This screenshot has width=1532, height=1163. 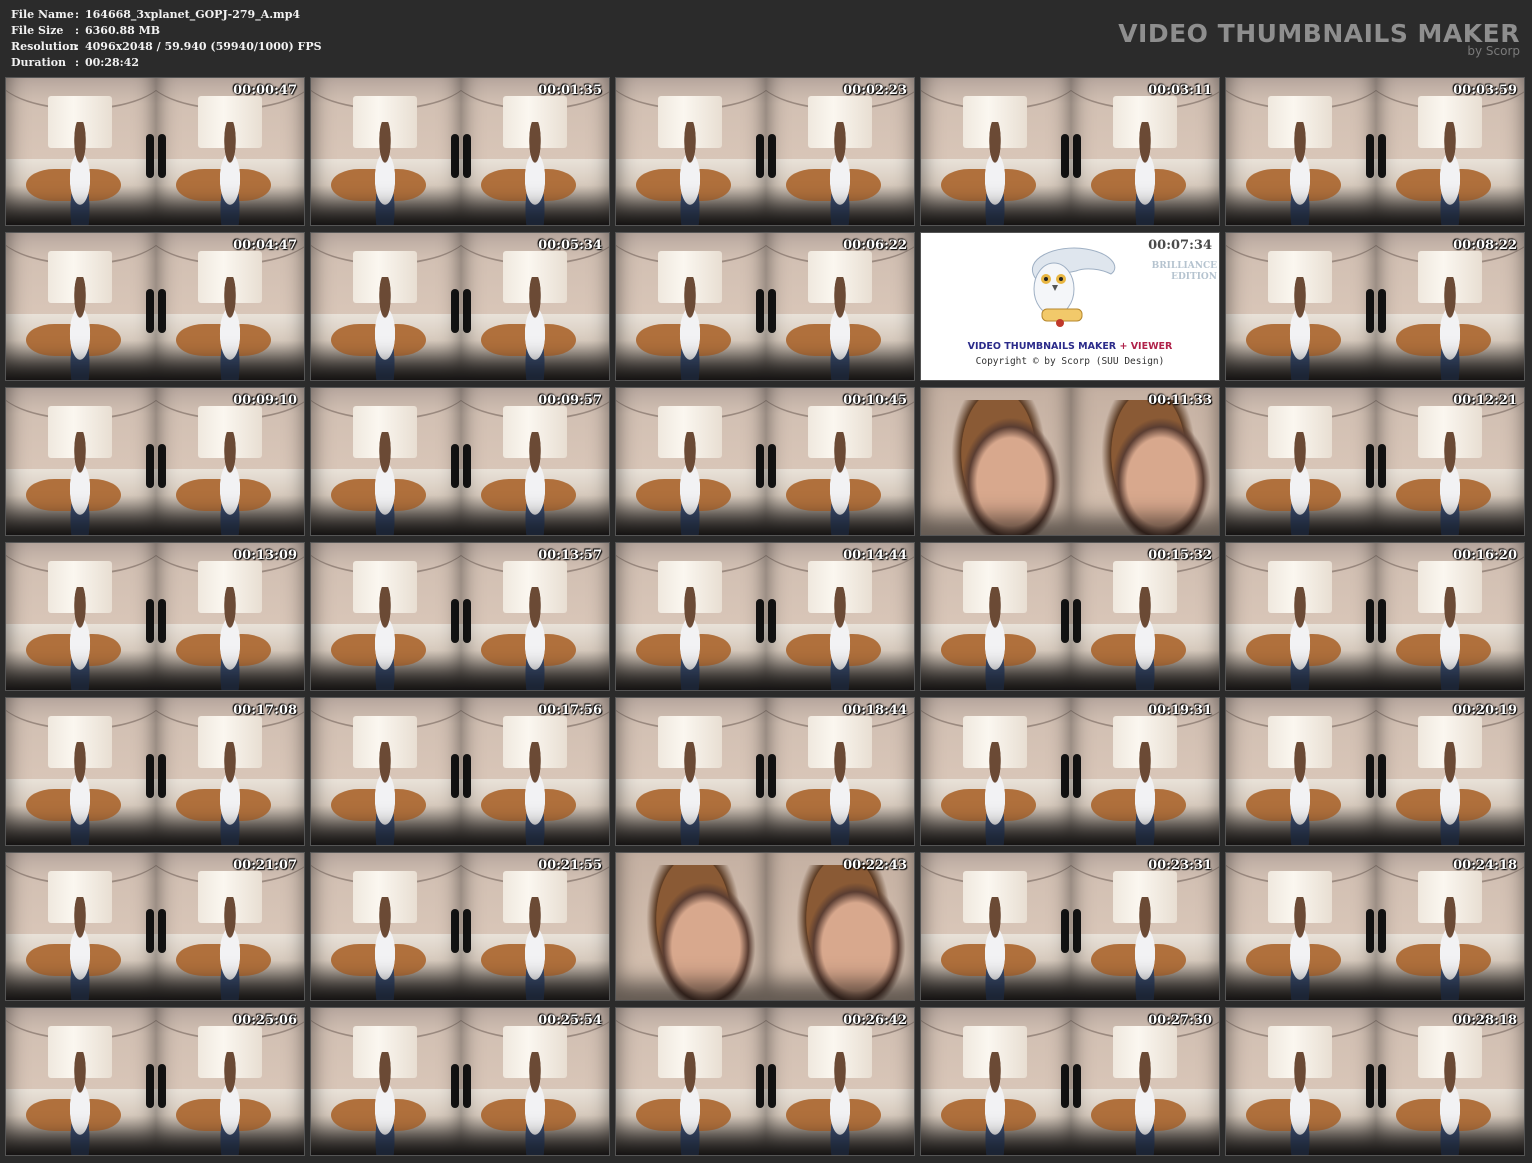 What do you see at coordinates (44, 46) in the screenshot?
I see `info-key: Resolution` at bounding box center [44, 46].